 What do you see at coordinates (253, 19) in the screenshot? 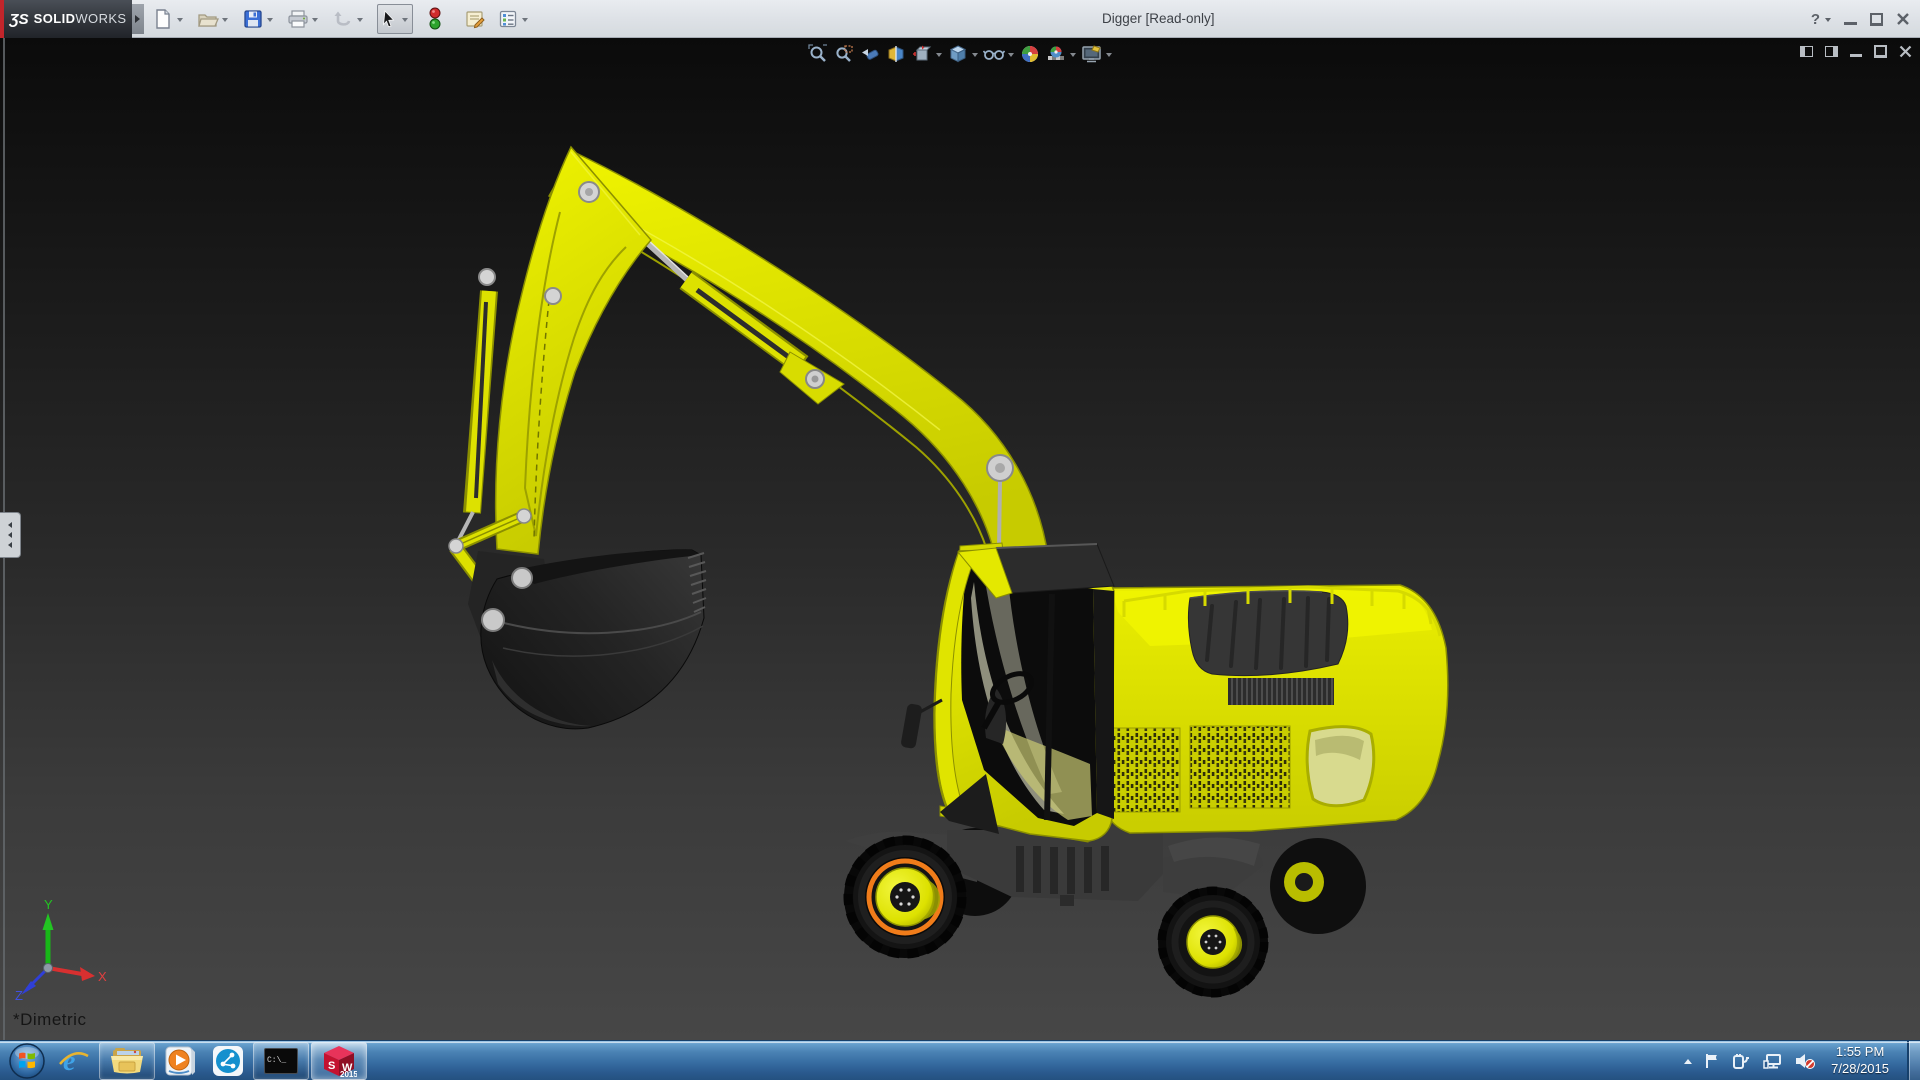
I see `save-button` at bounding box center [253, 19].